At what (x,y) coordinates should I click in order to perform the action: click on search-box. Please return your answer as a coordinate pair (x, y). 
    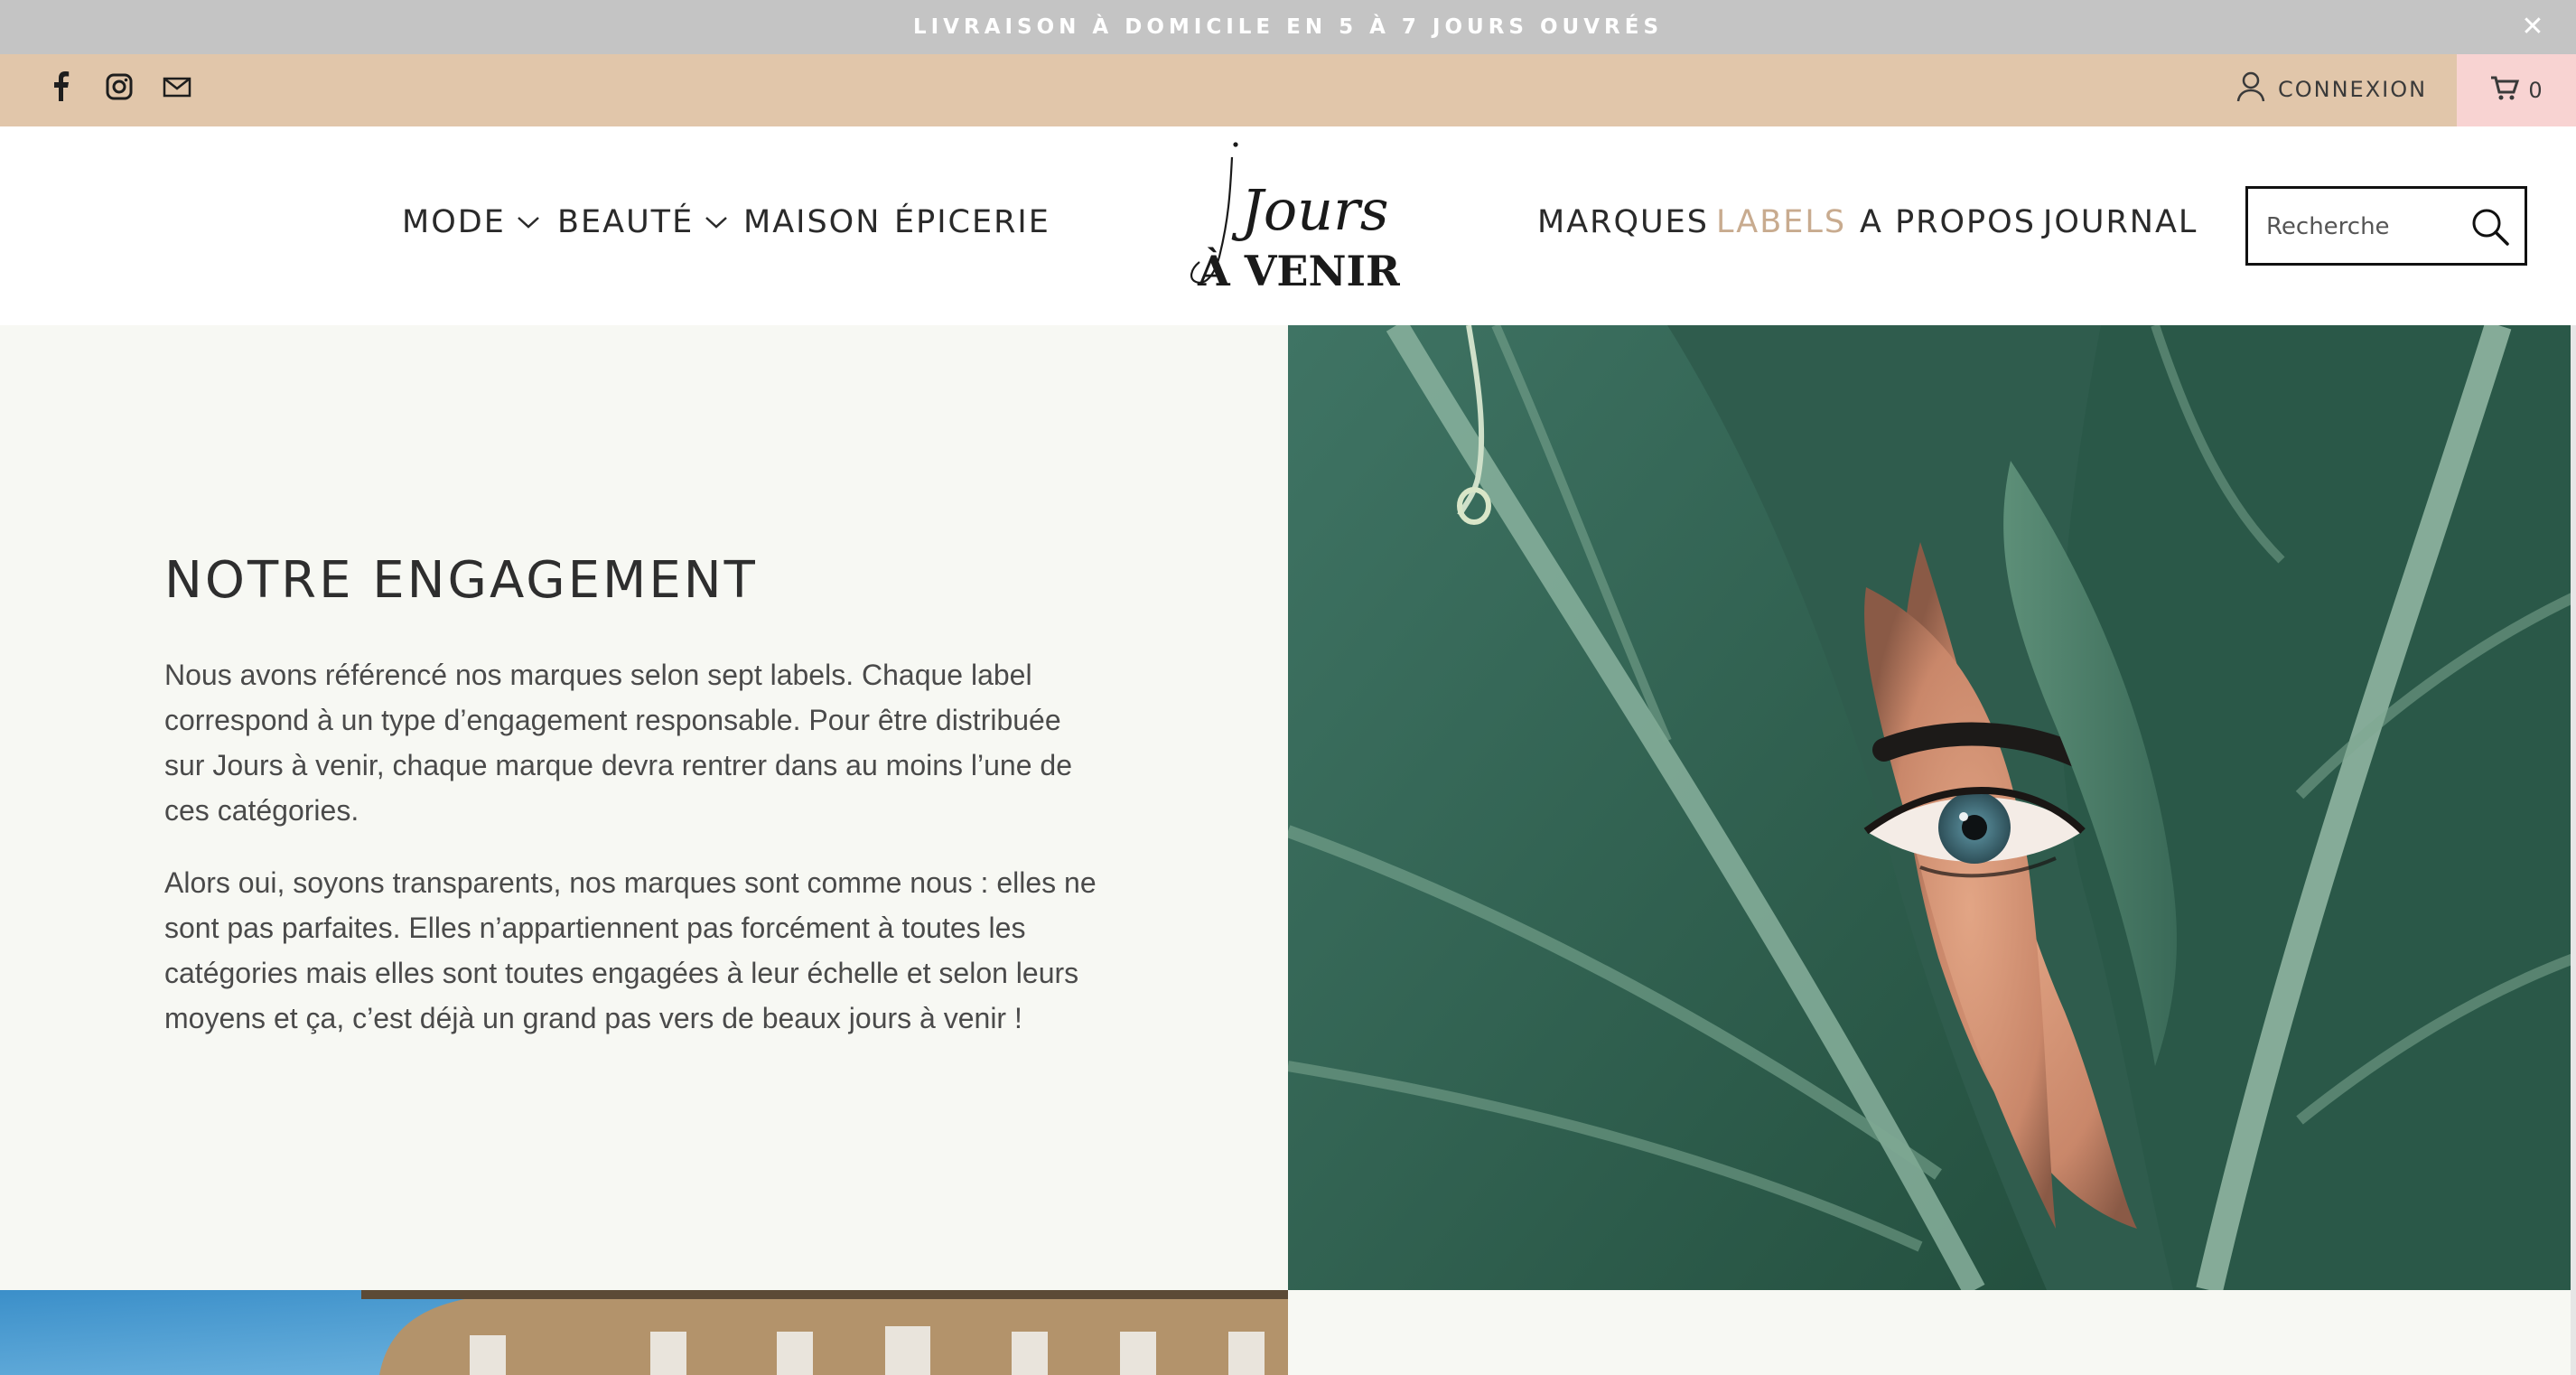
    Looking at the image, I should click on (2386, 226).